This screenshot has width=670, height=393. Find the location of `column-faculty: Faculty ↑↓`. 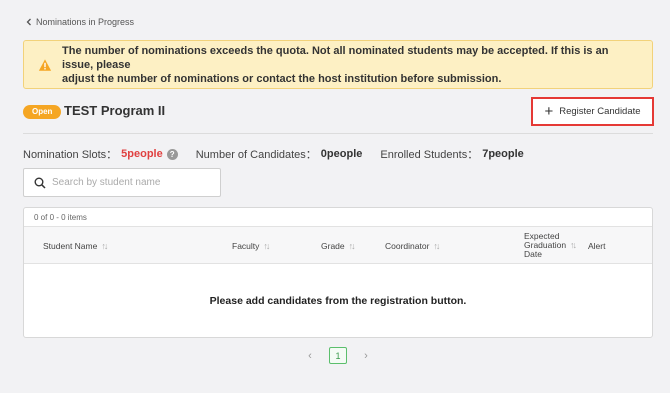

column-faculty: Faculty ↑↓ is located at coordinates (251, 245).